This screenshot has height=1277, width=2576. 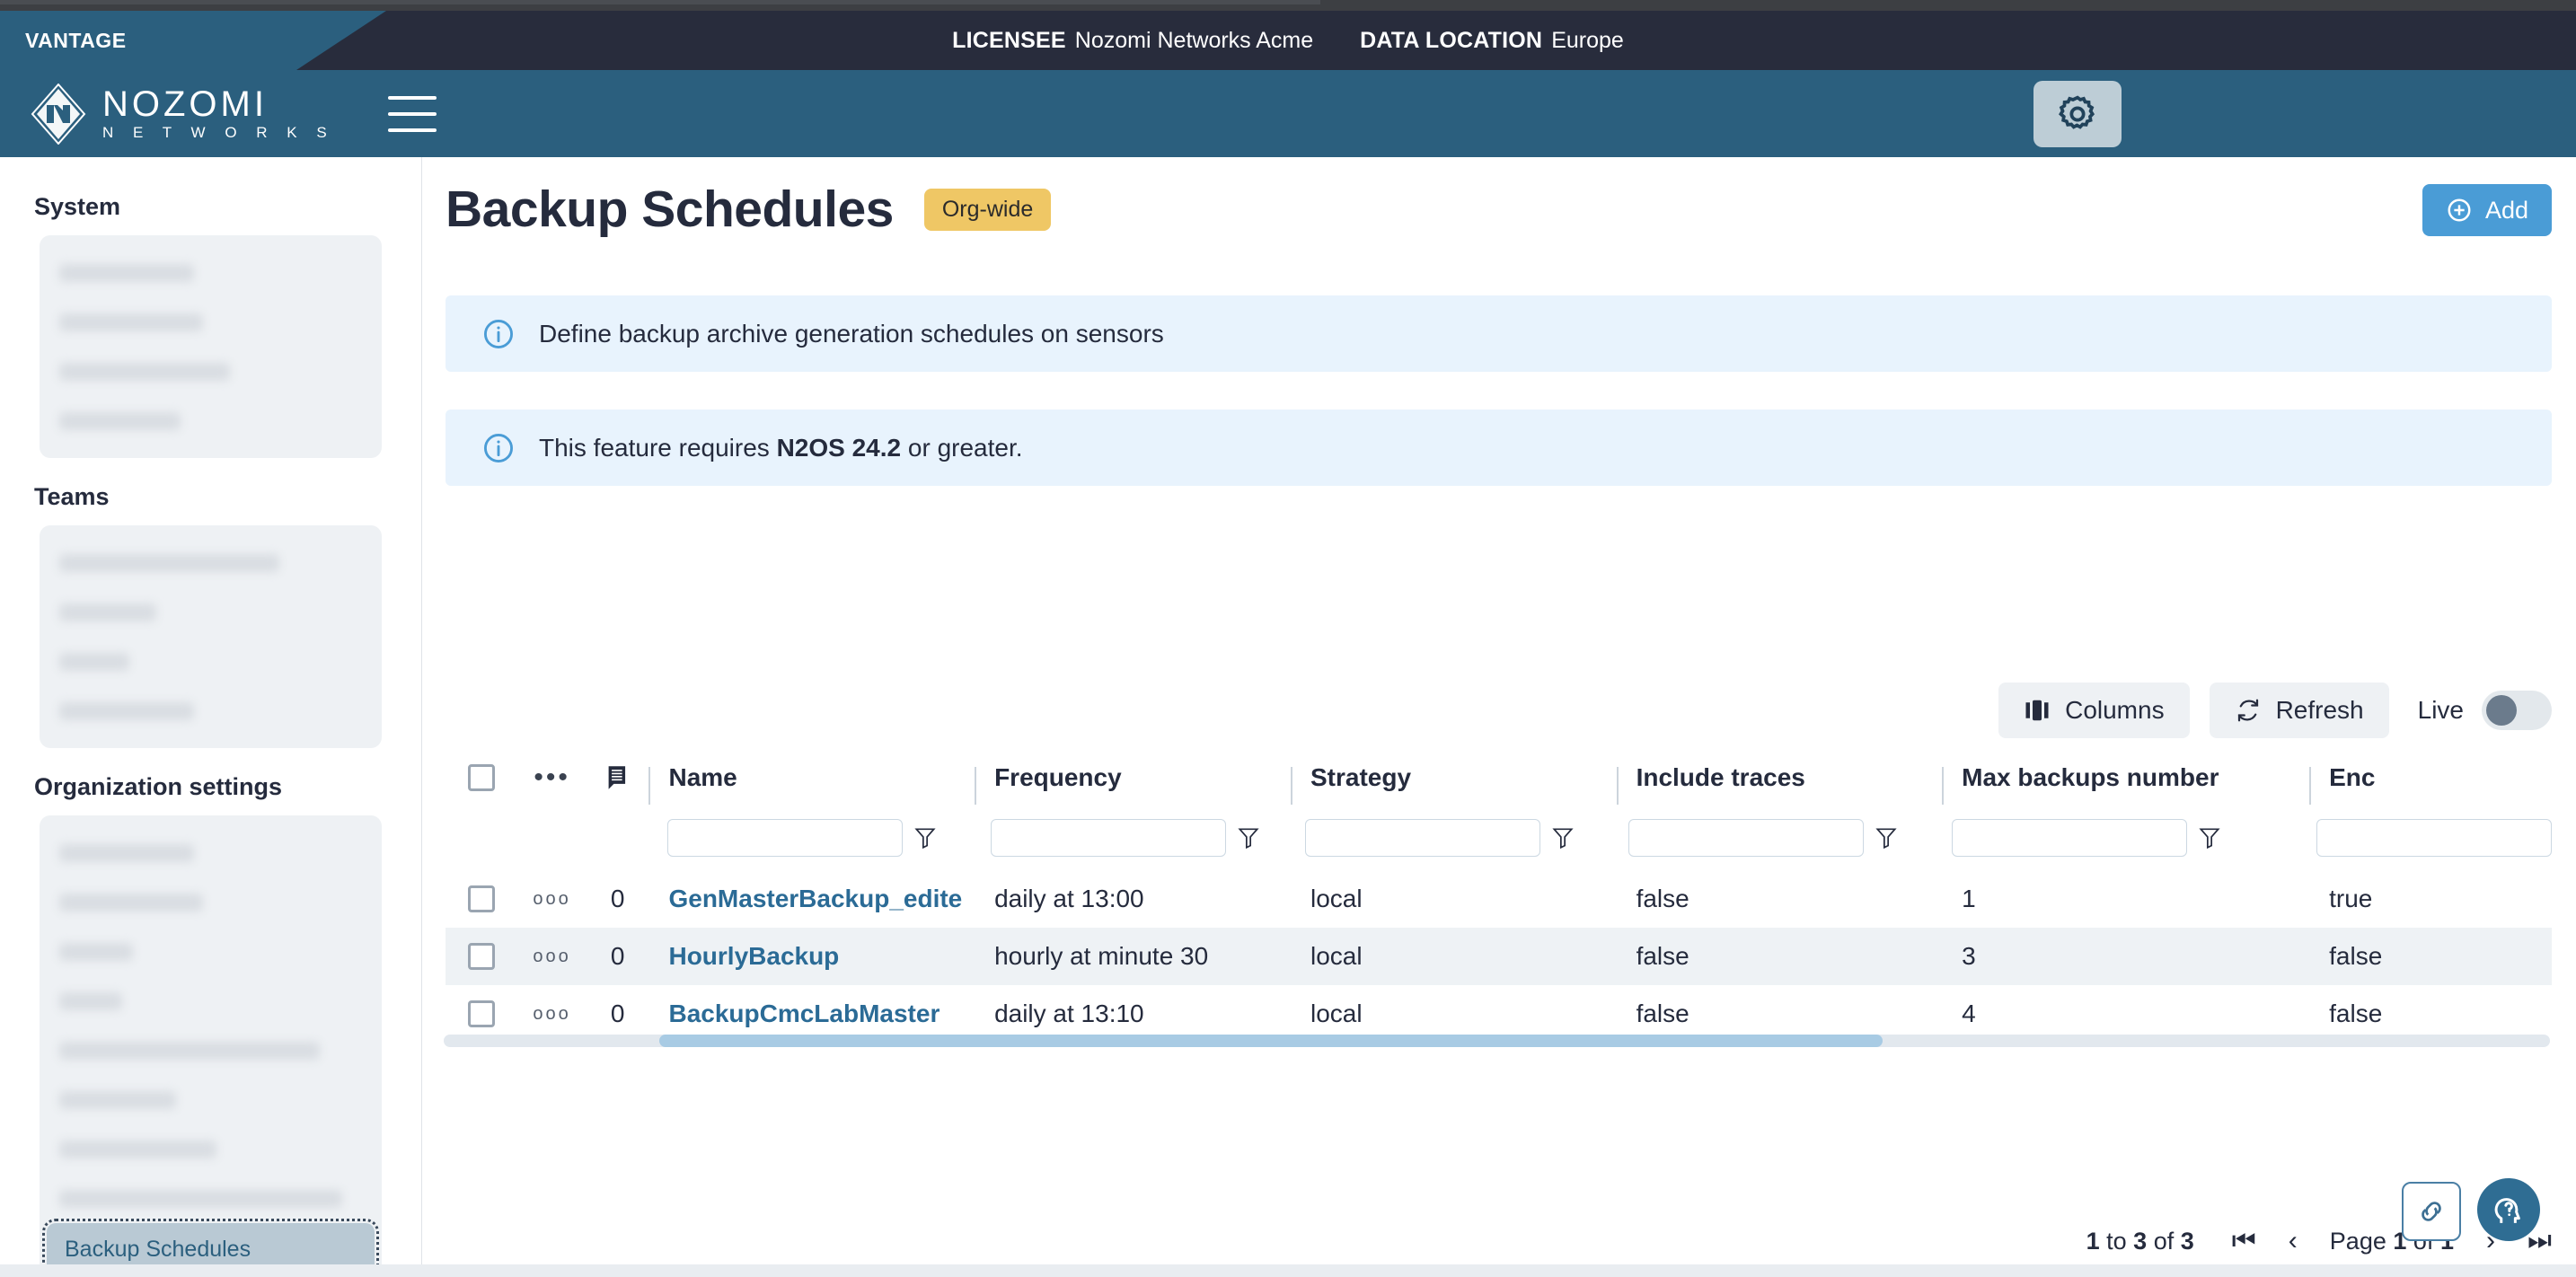 What do you see at coordinates (1069, 898) in the screenshot?
I see `row-frequency: daily at 13:00` at bounding box center [1069, 898].